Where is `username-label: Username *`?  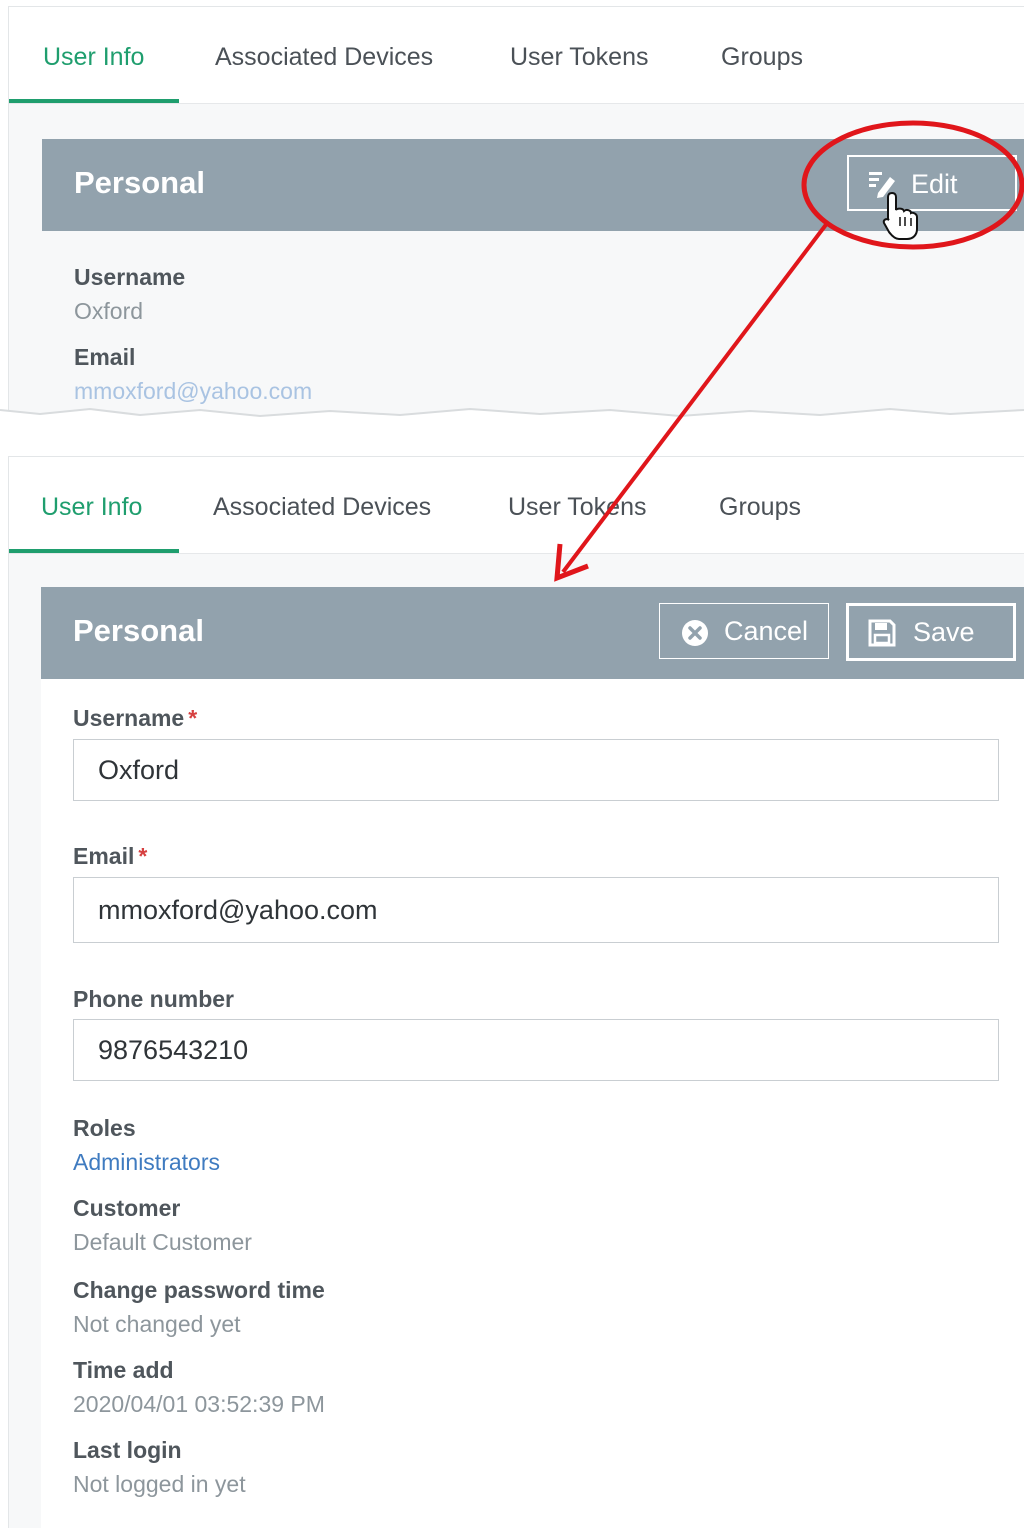
username-label: Username * is located at coordinates (135, 718).